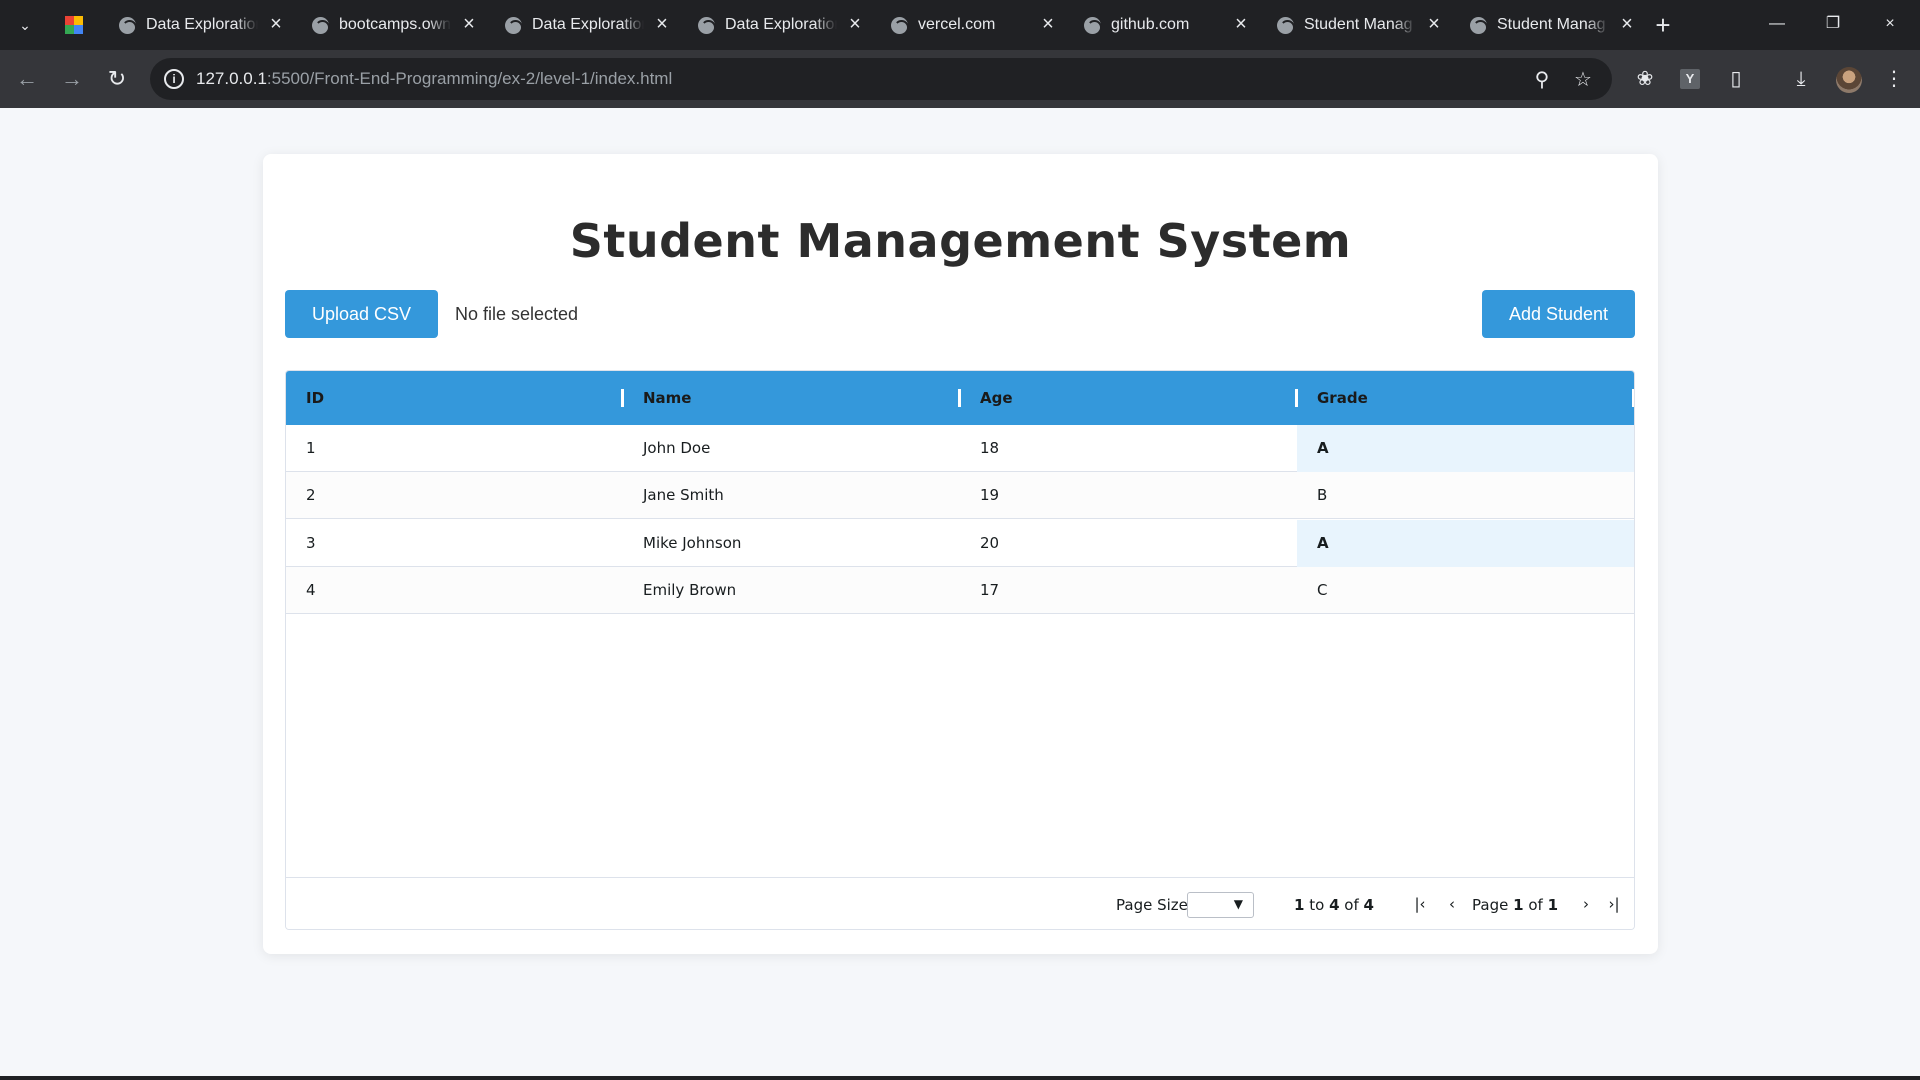 The height and width of the screenshot is (1080, 1920). What do you see at coordinates (454, 590) in the screenshot?
I see `cell-id: 4` at bounding box center [454, 590].